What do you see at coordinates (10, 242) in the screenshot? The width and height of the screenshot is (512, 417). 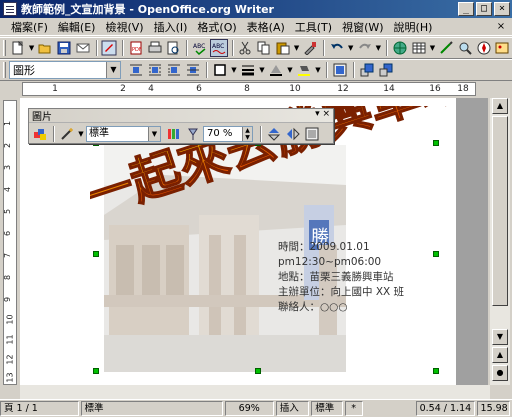 I see `vertical-ruler: 1 2 3 4 5 6 7 8 9 10 11 12 13` at bounding box center [10, 242].